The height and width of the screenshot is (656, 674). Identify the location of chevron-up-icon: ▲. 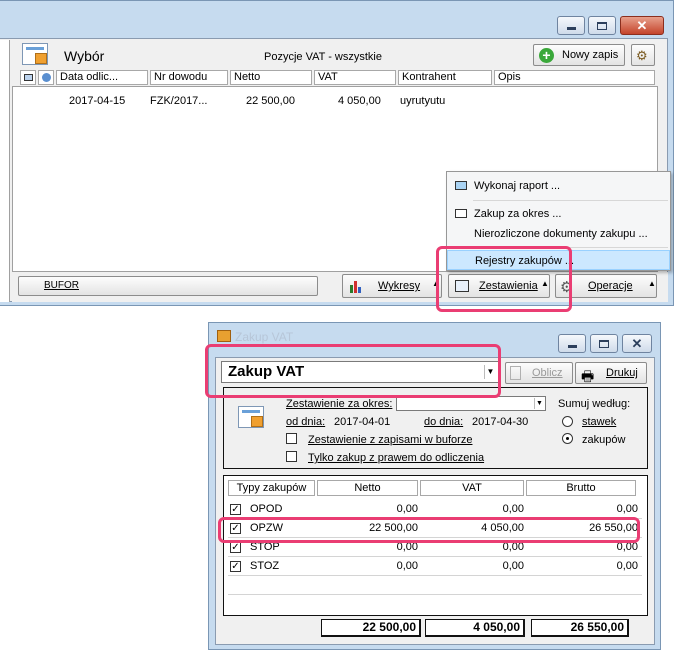
(652, 283).